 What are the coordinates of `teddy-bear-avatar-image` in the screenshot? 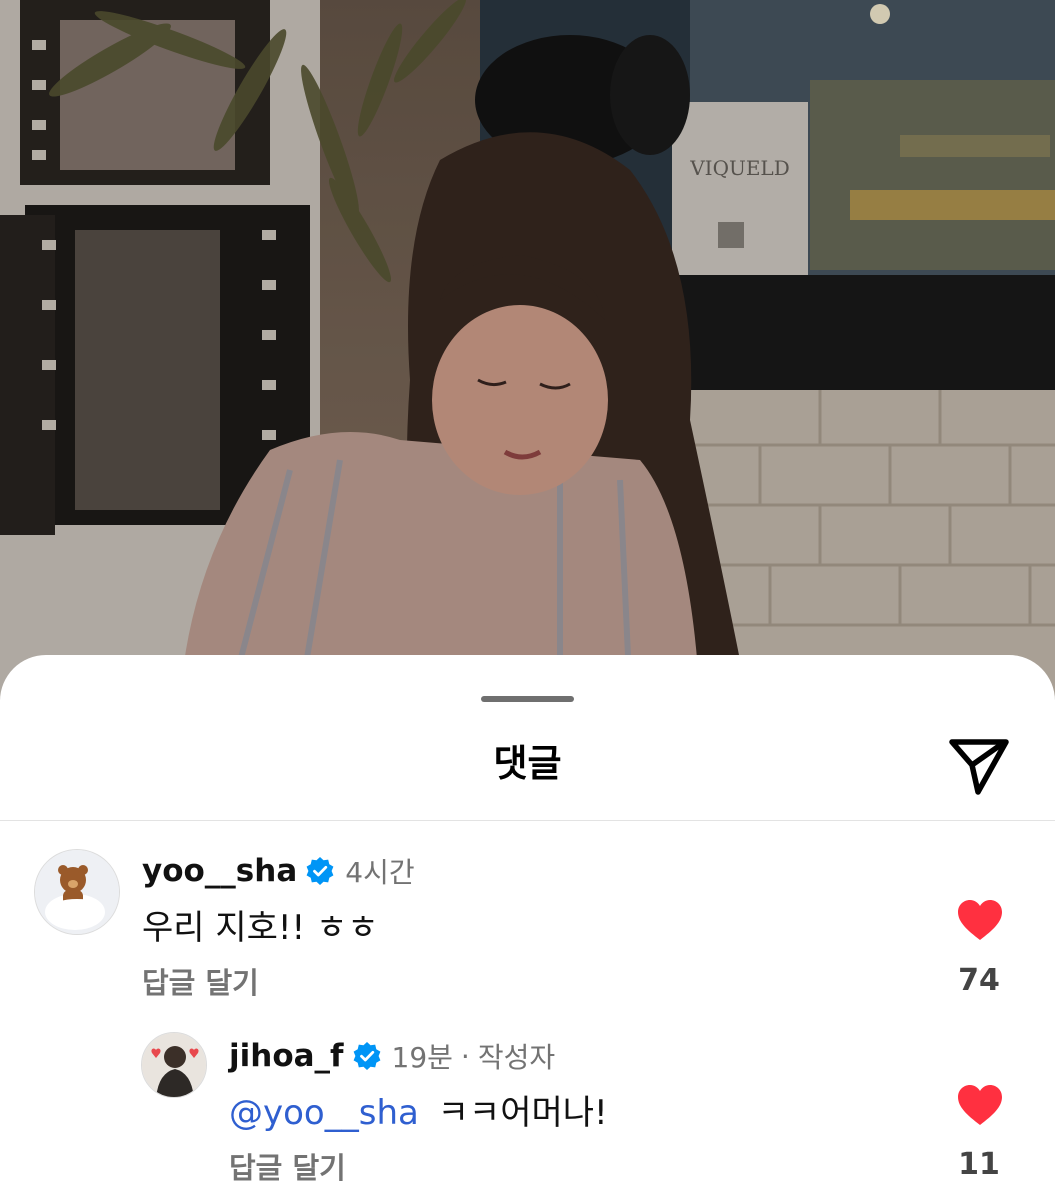 It's located at (77, 892).